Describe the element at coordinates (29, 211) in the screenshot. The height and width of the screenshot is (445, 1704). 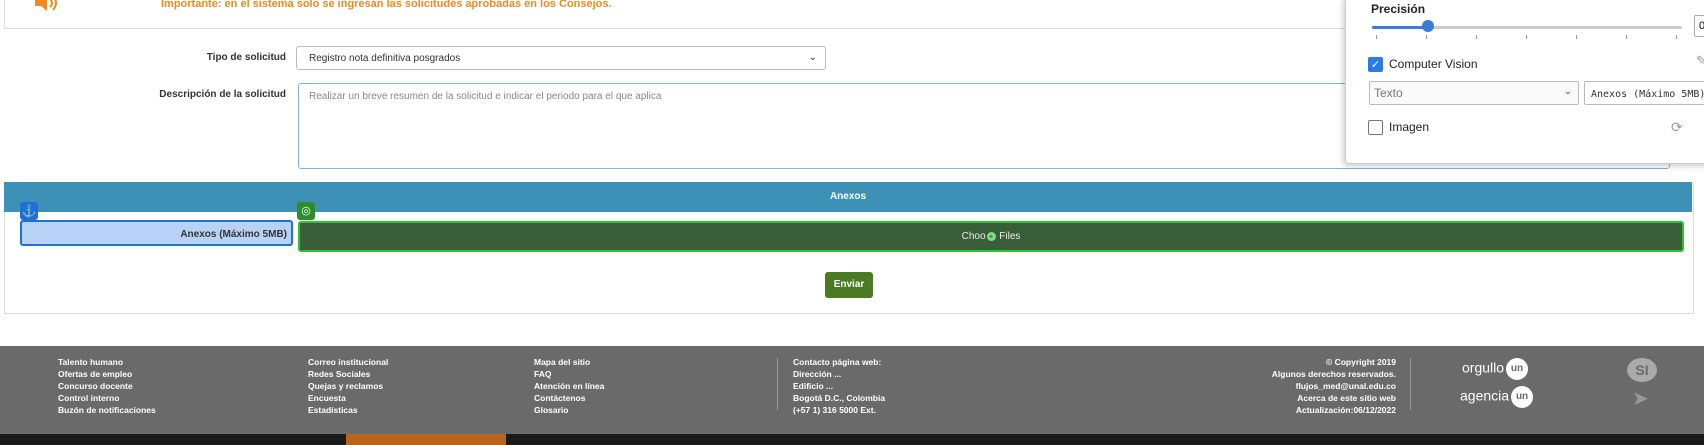
I see `anchor-icon: ⚓` at that location.